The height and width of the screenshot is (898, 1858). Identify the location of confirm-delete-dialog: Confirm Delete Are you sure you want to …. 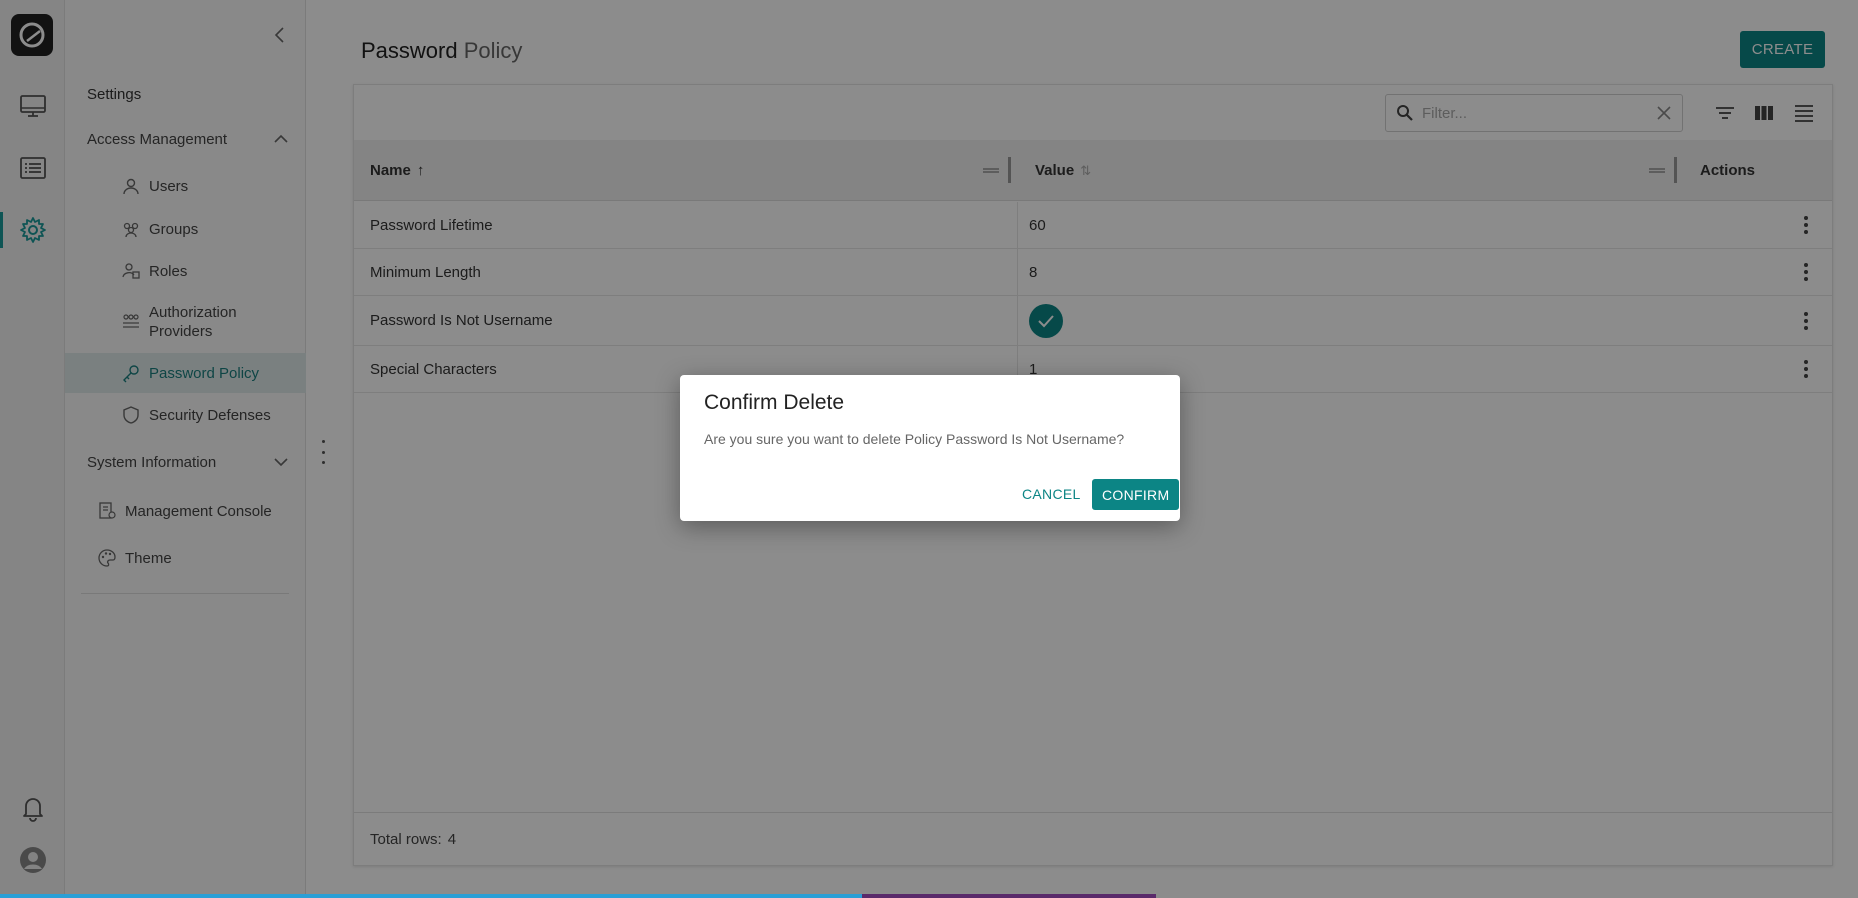
(930, 448).